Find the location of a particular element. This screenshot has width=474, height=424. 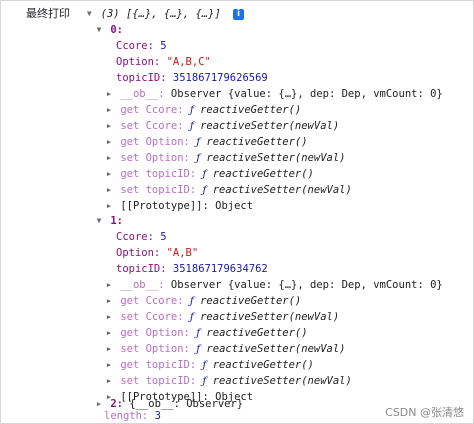

prototype-row: ▶ [[Prototype]]: Object is located at coordinates (289, 206).